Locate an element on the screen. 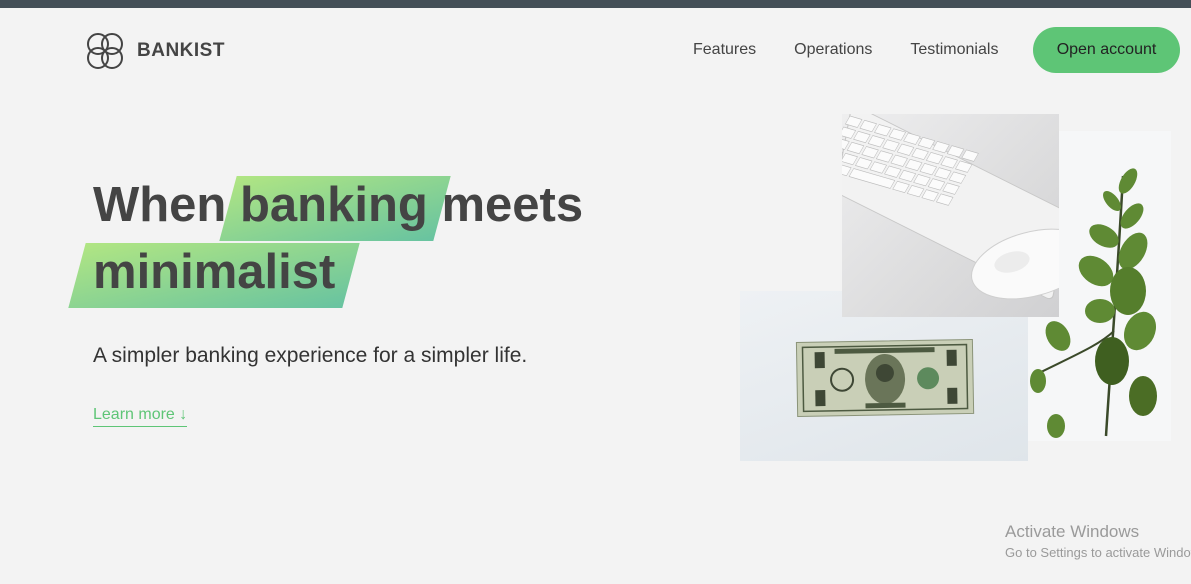 The image size is (1191, 584). open-account-button: Open account is located at coordinates (1106, 50).